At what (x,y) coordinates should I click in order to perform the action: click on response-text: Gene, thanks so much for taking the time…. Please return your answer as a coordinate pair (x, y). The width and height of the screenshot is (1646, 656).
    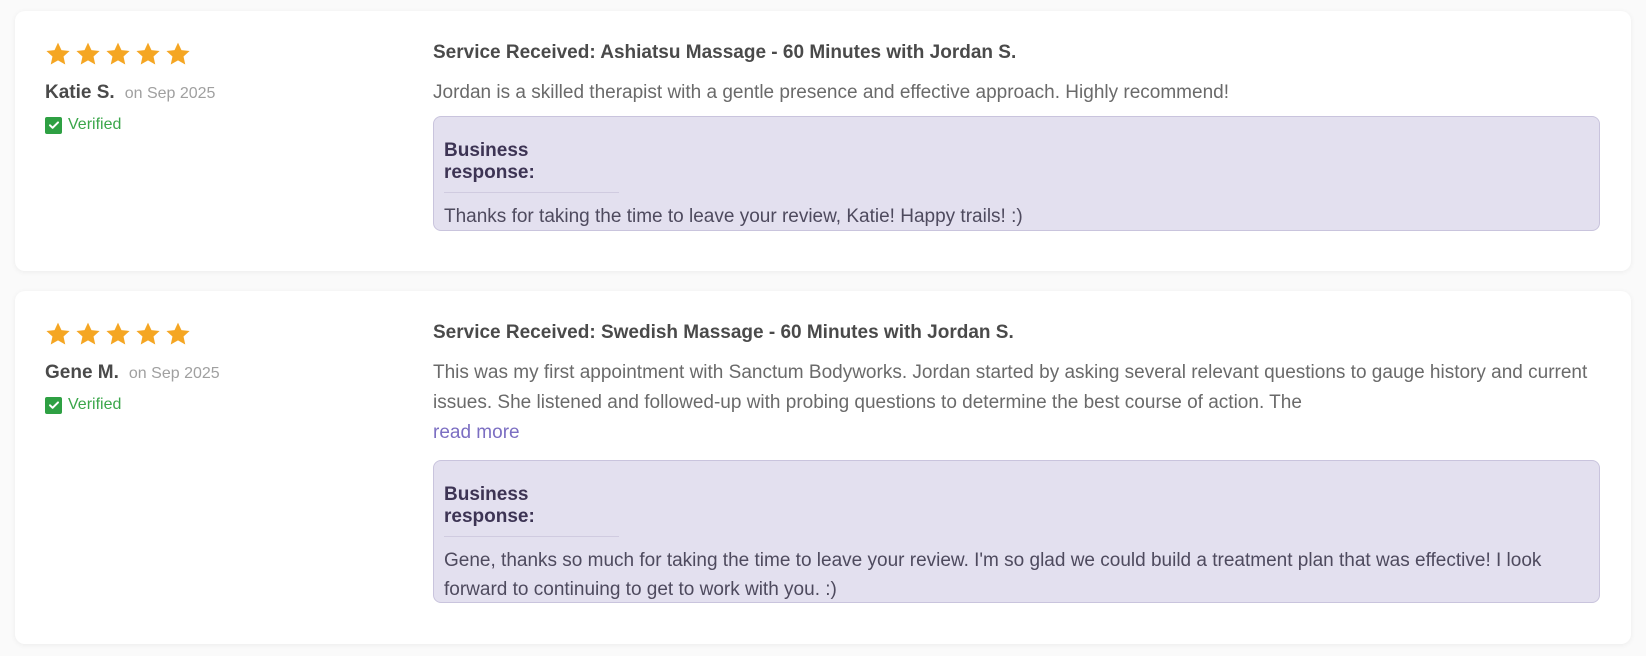
    Looking at the image, I should click on (993, 575).